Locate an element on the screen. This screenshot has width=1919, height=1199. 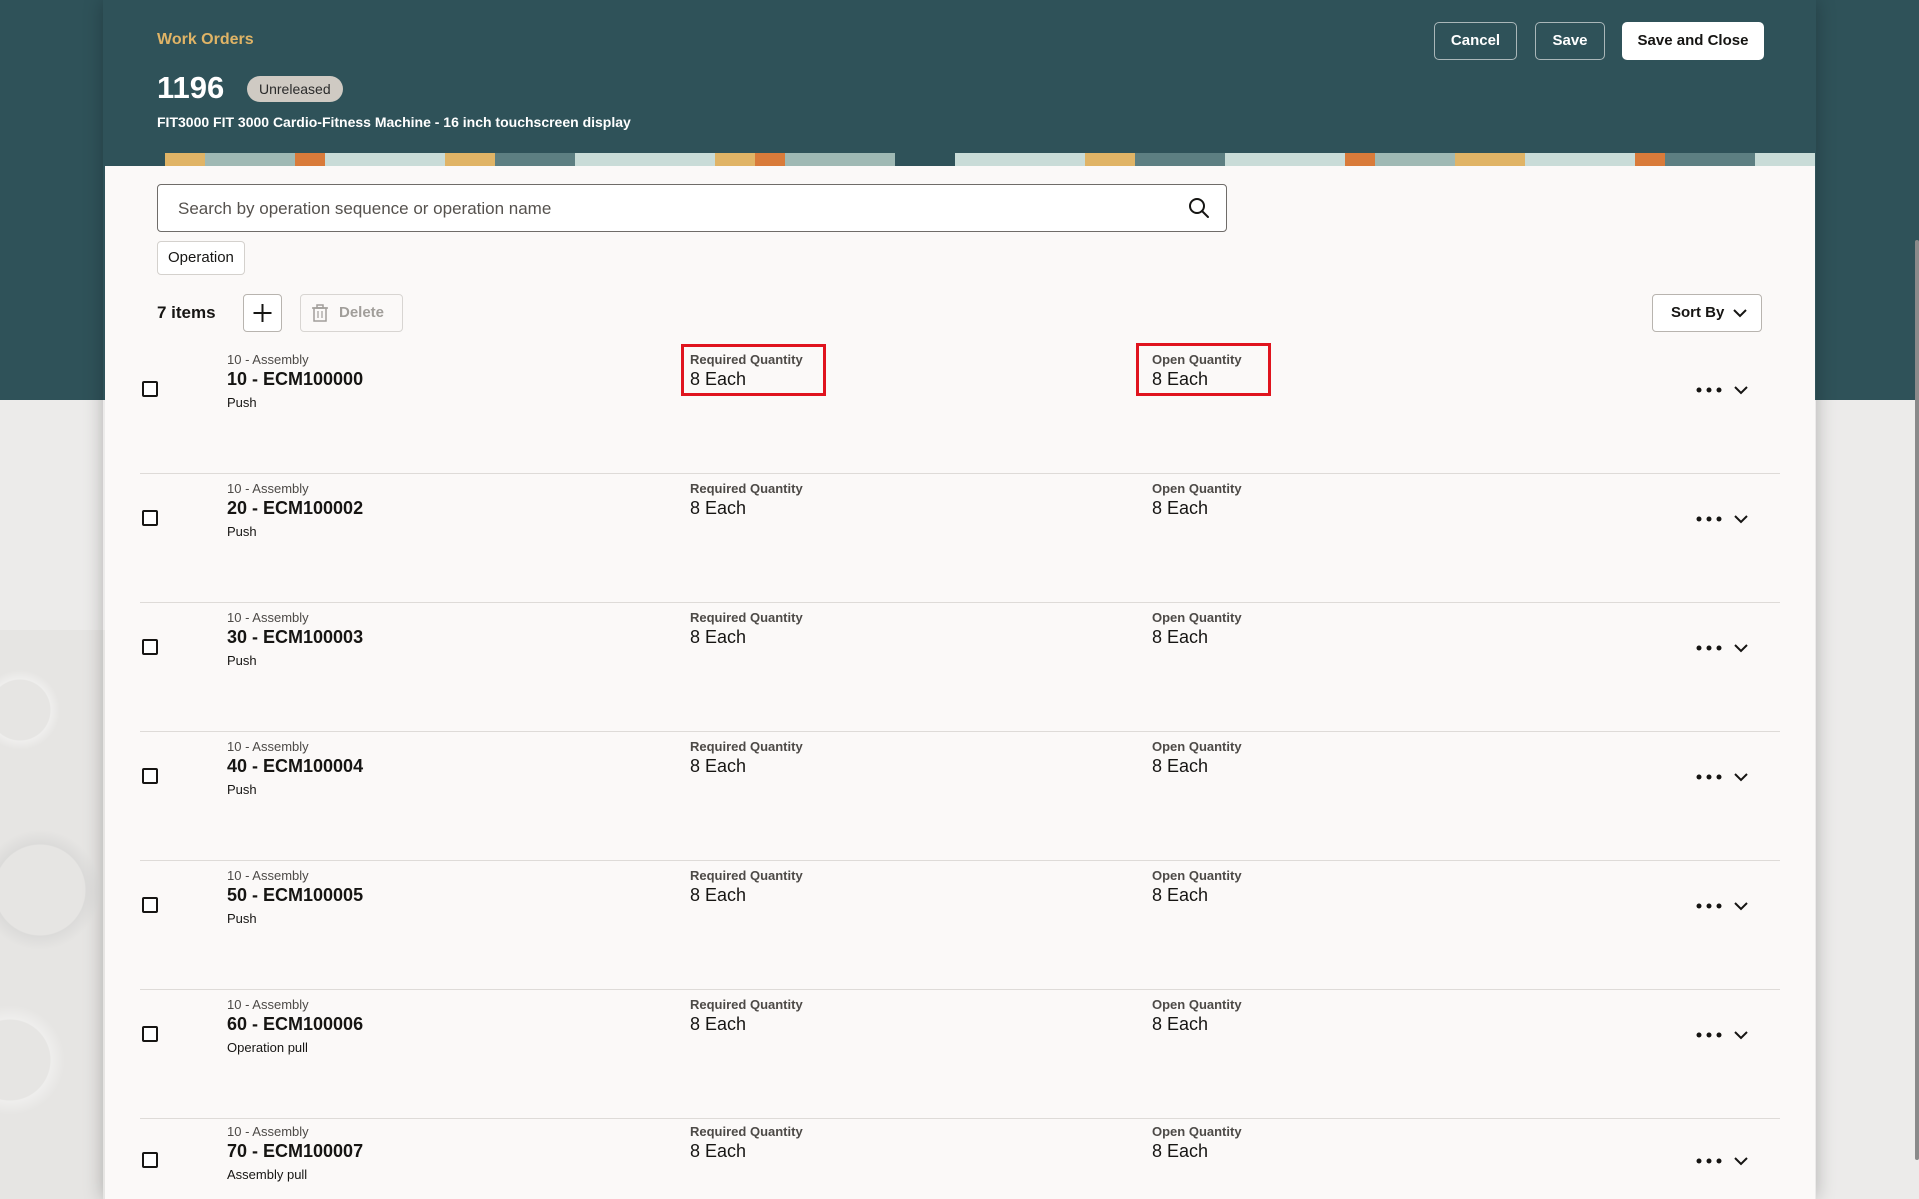
operation-title: 70 - ECM100007 is located at coordinates (295, 1151).